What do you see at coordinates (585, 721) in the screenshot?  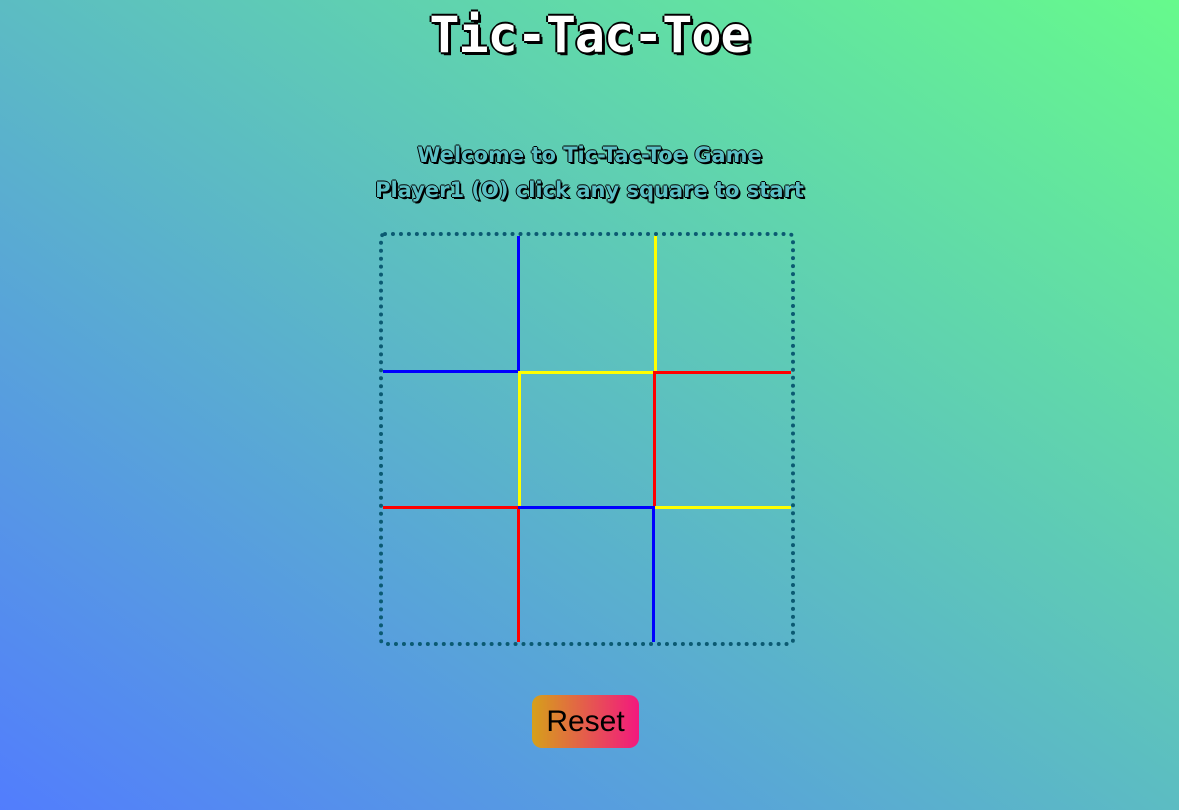 I see `reset-button: Reset` at bounding box center [585, 721].